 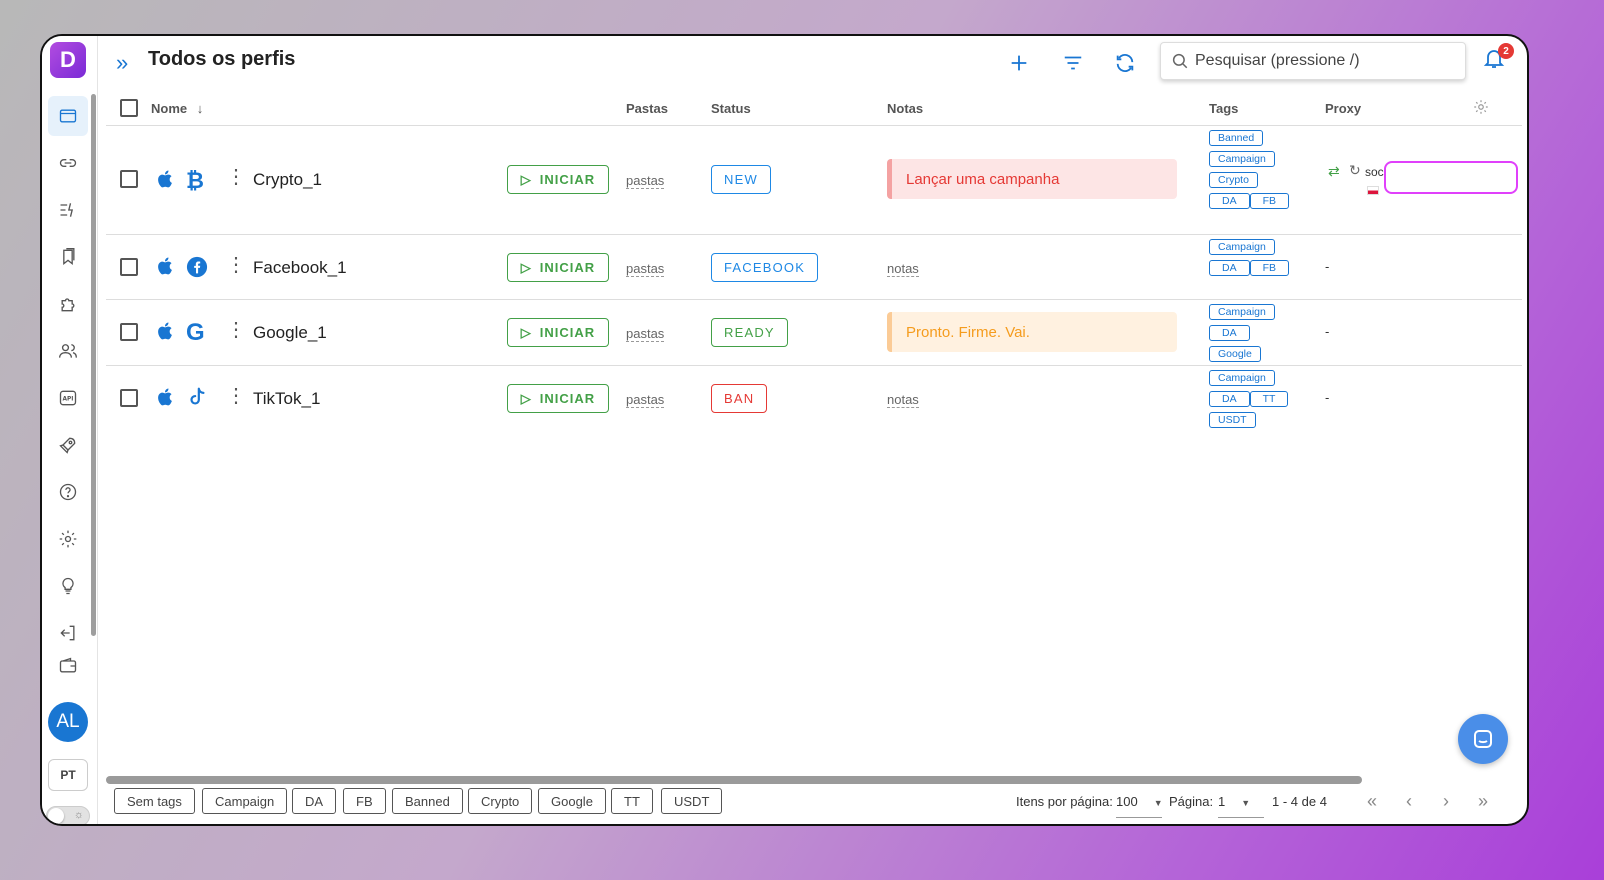 I want to click on page-label: Página:, so click(x=1191, y=801).